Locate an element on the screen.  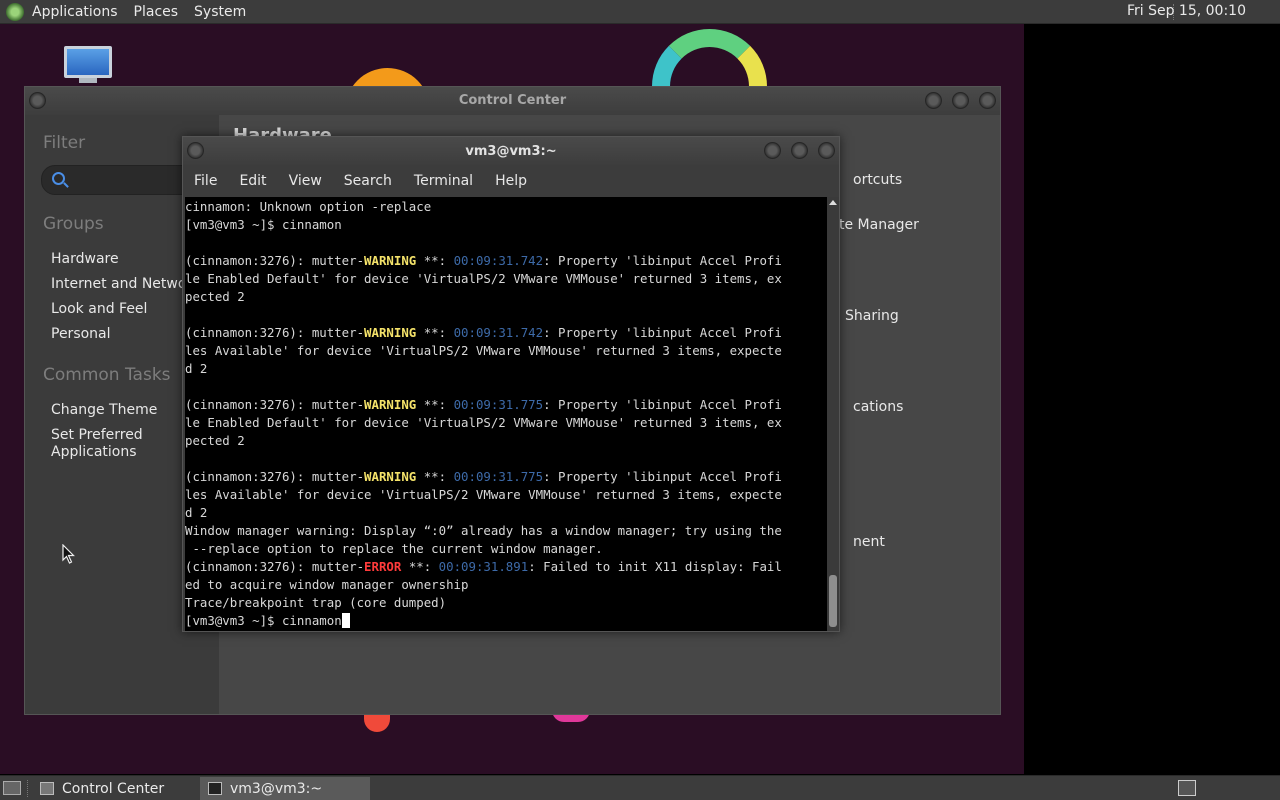
window-title: vm3@vm3:~ is located at coordinates (511, 151).